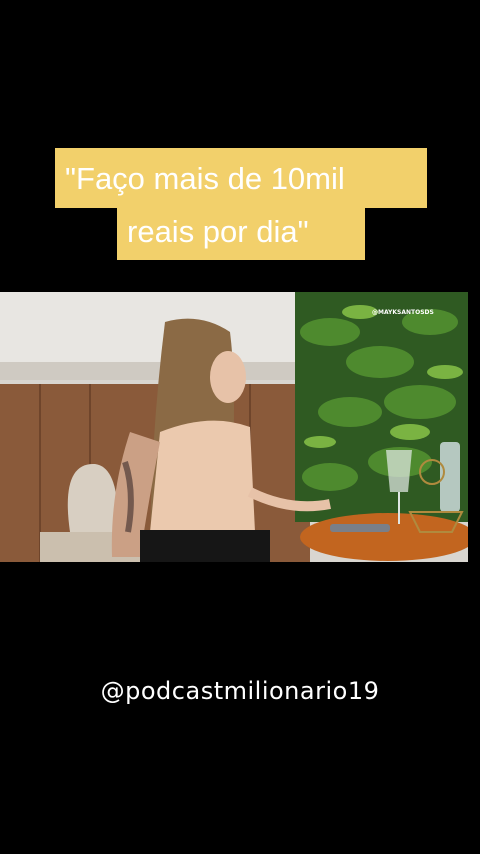 This screenshot has width=480, height=854. What do you see at coordinates (228, 377) in the screenshot?
I see `face` at bounding box center [228, 377].